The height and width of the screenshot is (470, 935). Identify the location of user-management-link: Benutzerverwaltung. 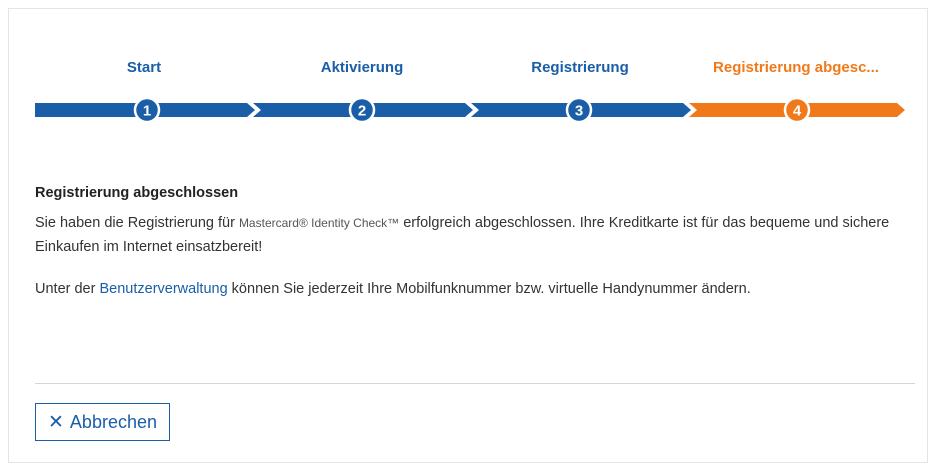
(163, 289).